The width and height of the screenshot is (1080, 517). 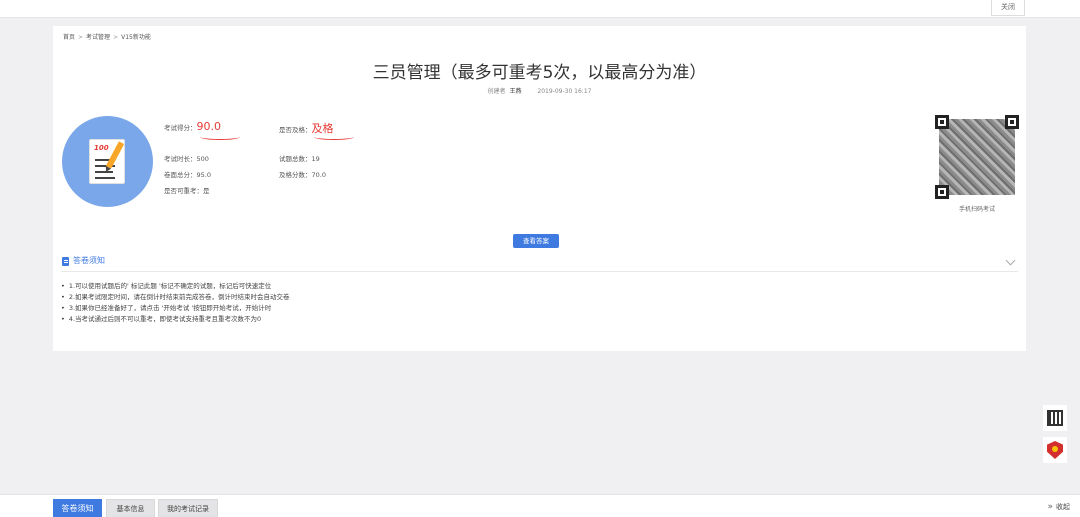 I want to click on double-chevron-icon: », so click(x=1050, y=507).